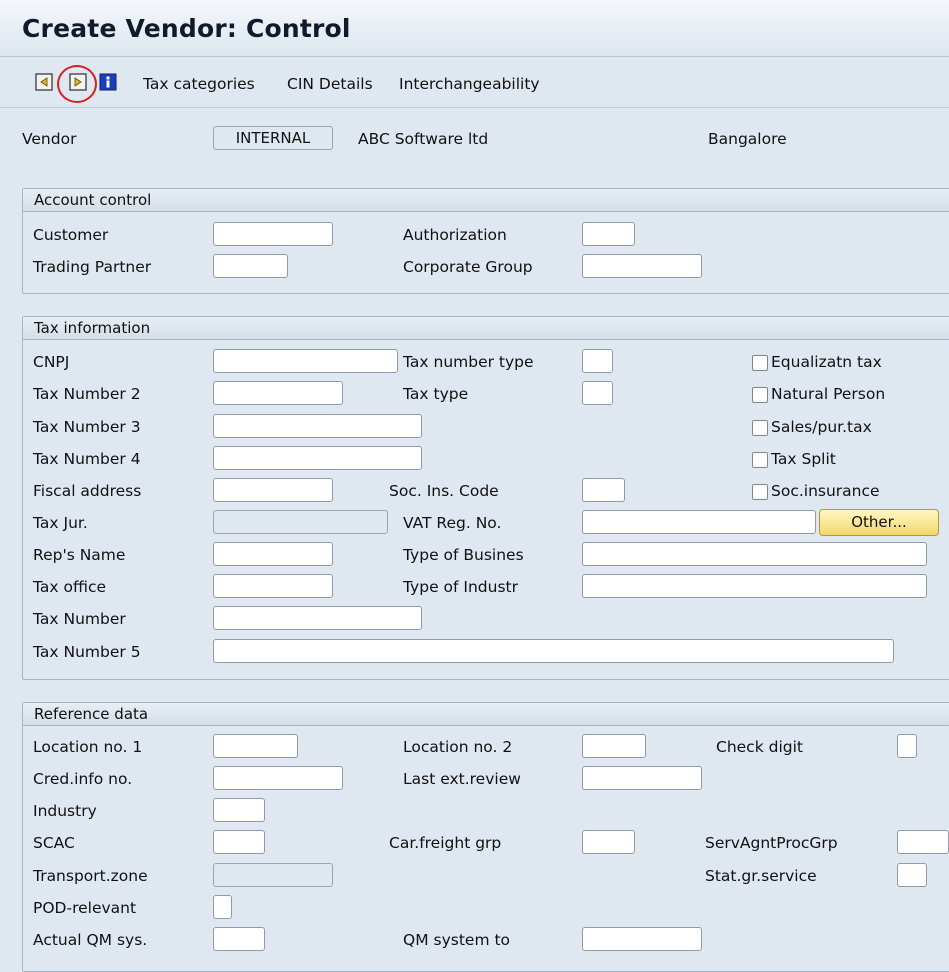  I want to click on stat-gr-service-field, so click(912, 875).